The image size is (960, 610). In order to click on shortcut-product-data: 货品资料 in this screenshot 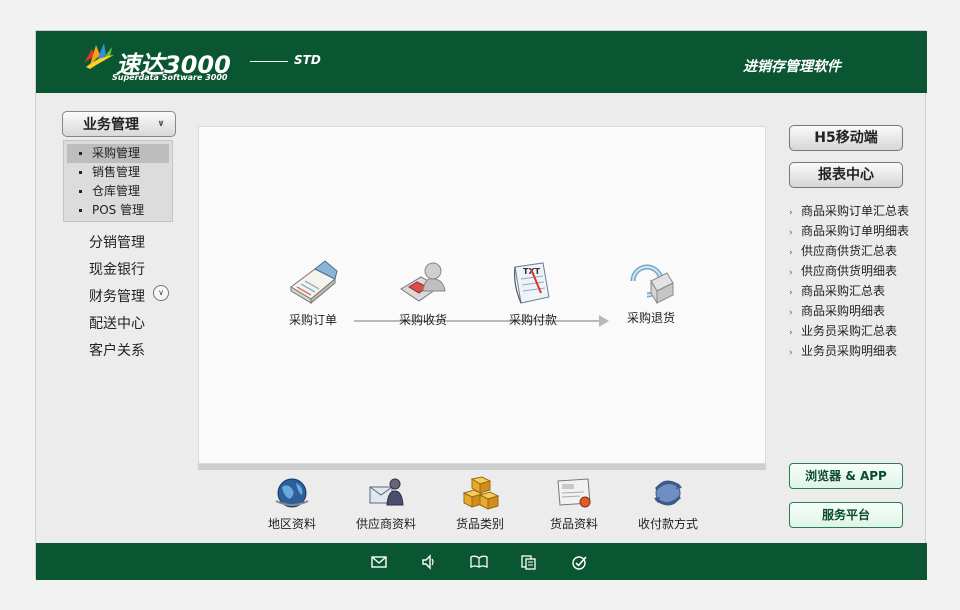, I will do `click(574, 501)`.